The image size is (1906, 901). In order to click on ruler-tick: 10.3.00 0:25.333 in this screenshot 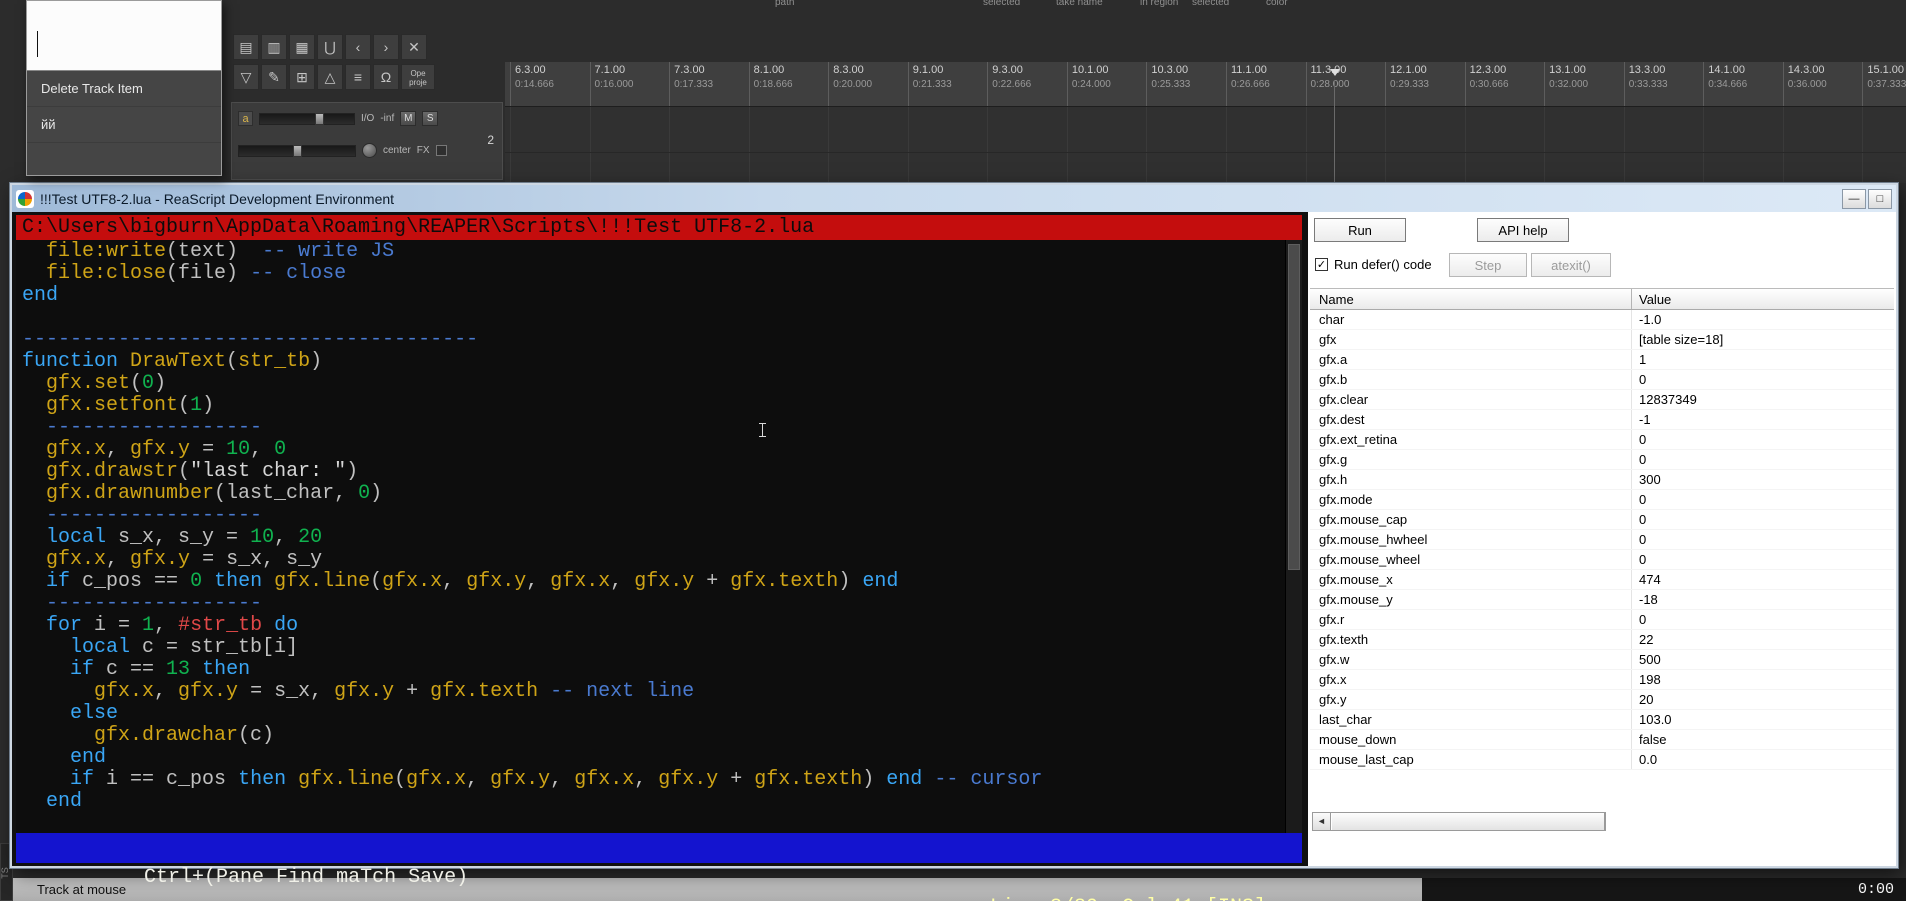, I will do `click(1184, 84)`.